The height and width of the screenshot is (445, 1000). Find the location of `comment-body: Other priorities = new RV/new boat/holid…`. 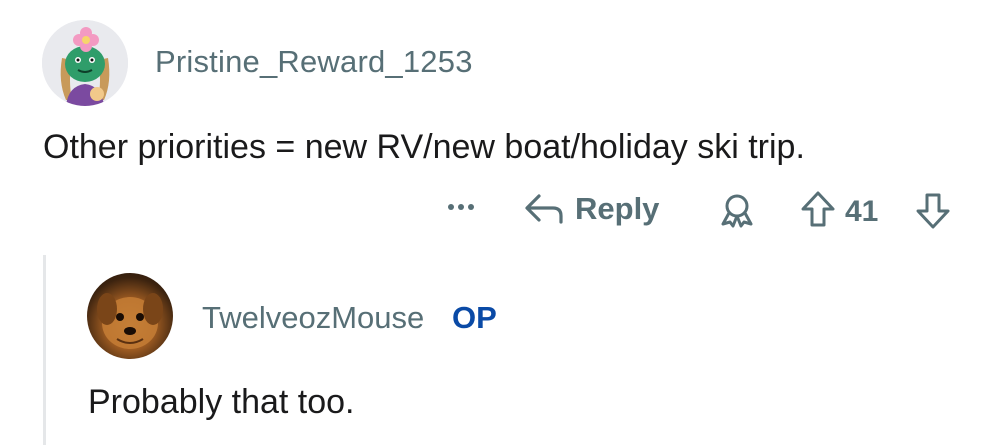

comment-body: Other priorities = new RV/new boat/holid… is located at coordinates (424, 147).